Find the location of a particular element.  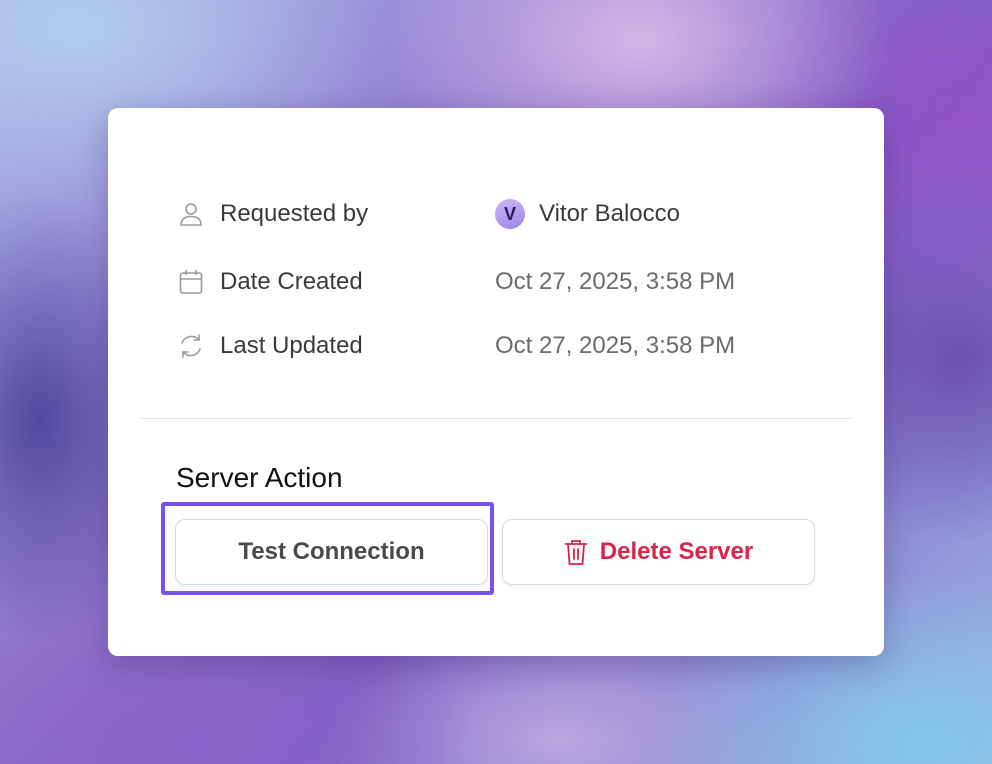

test-connection-button: Test Connection is located at coordinates (331, 552).